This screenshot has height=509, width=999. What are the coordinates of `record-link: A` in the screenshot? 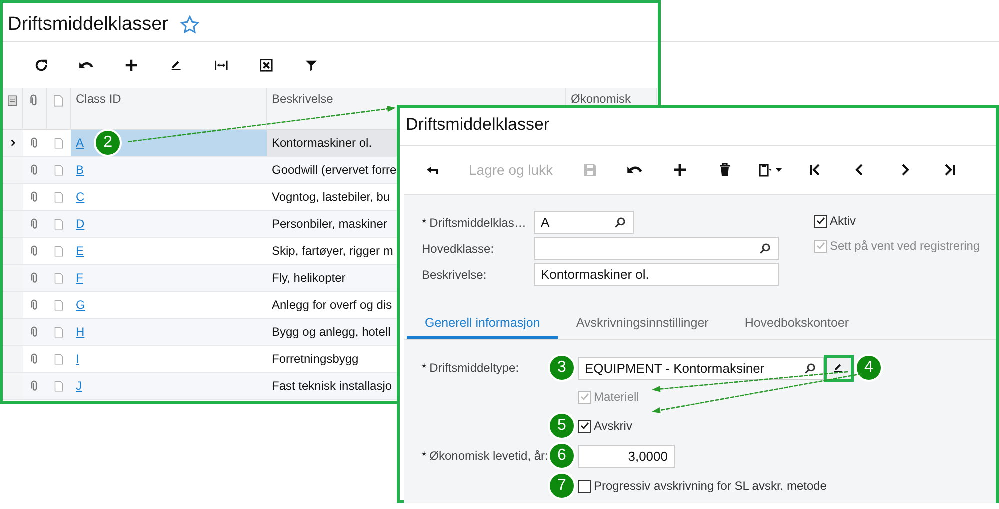 It's located at (80, 143).